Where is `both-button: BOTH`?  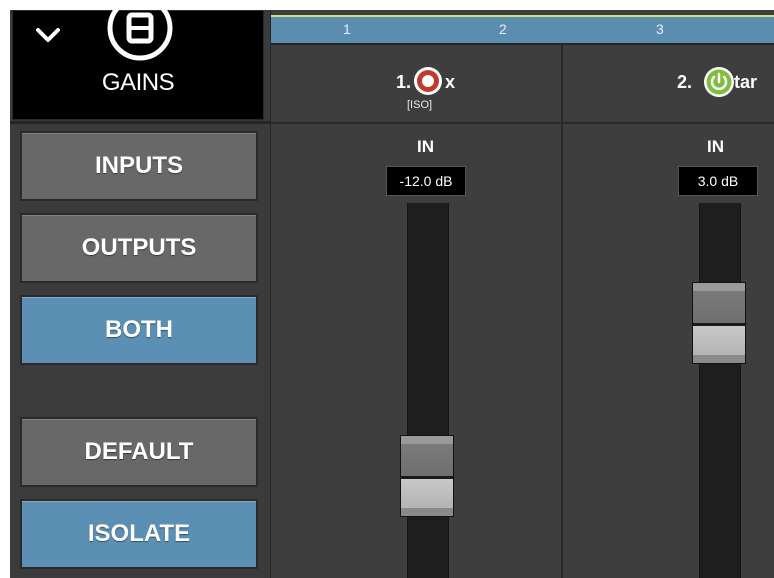 both-button: BOTH is located at coordinates (139, 330).